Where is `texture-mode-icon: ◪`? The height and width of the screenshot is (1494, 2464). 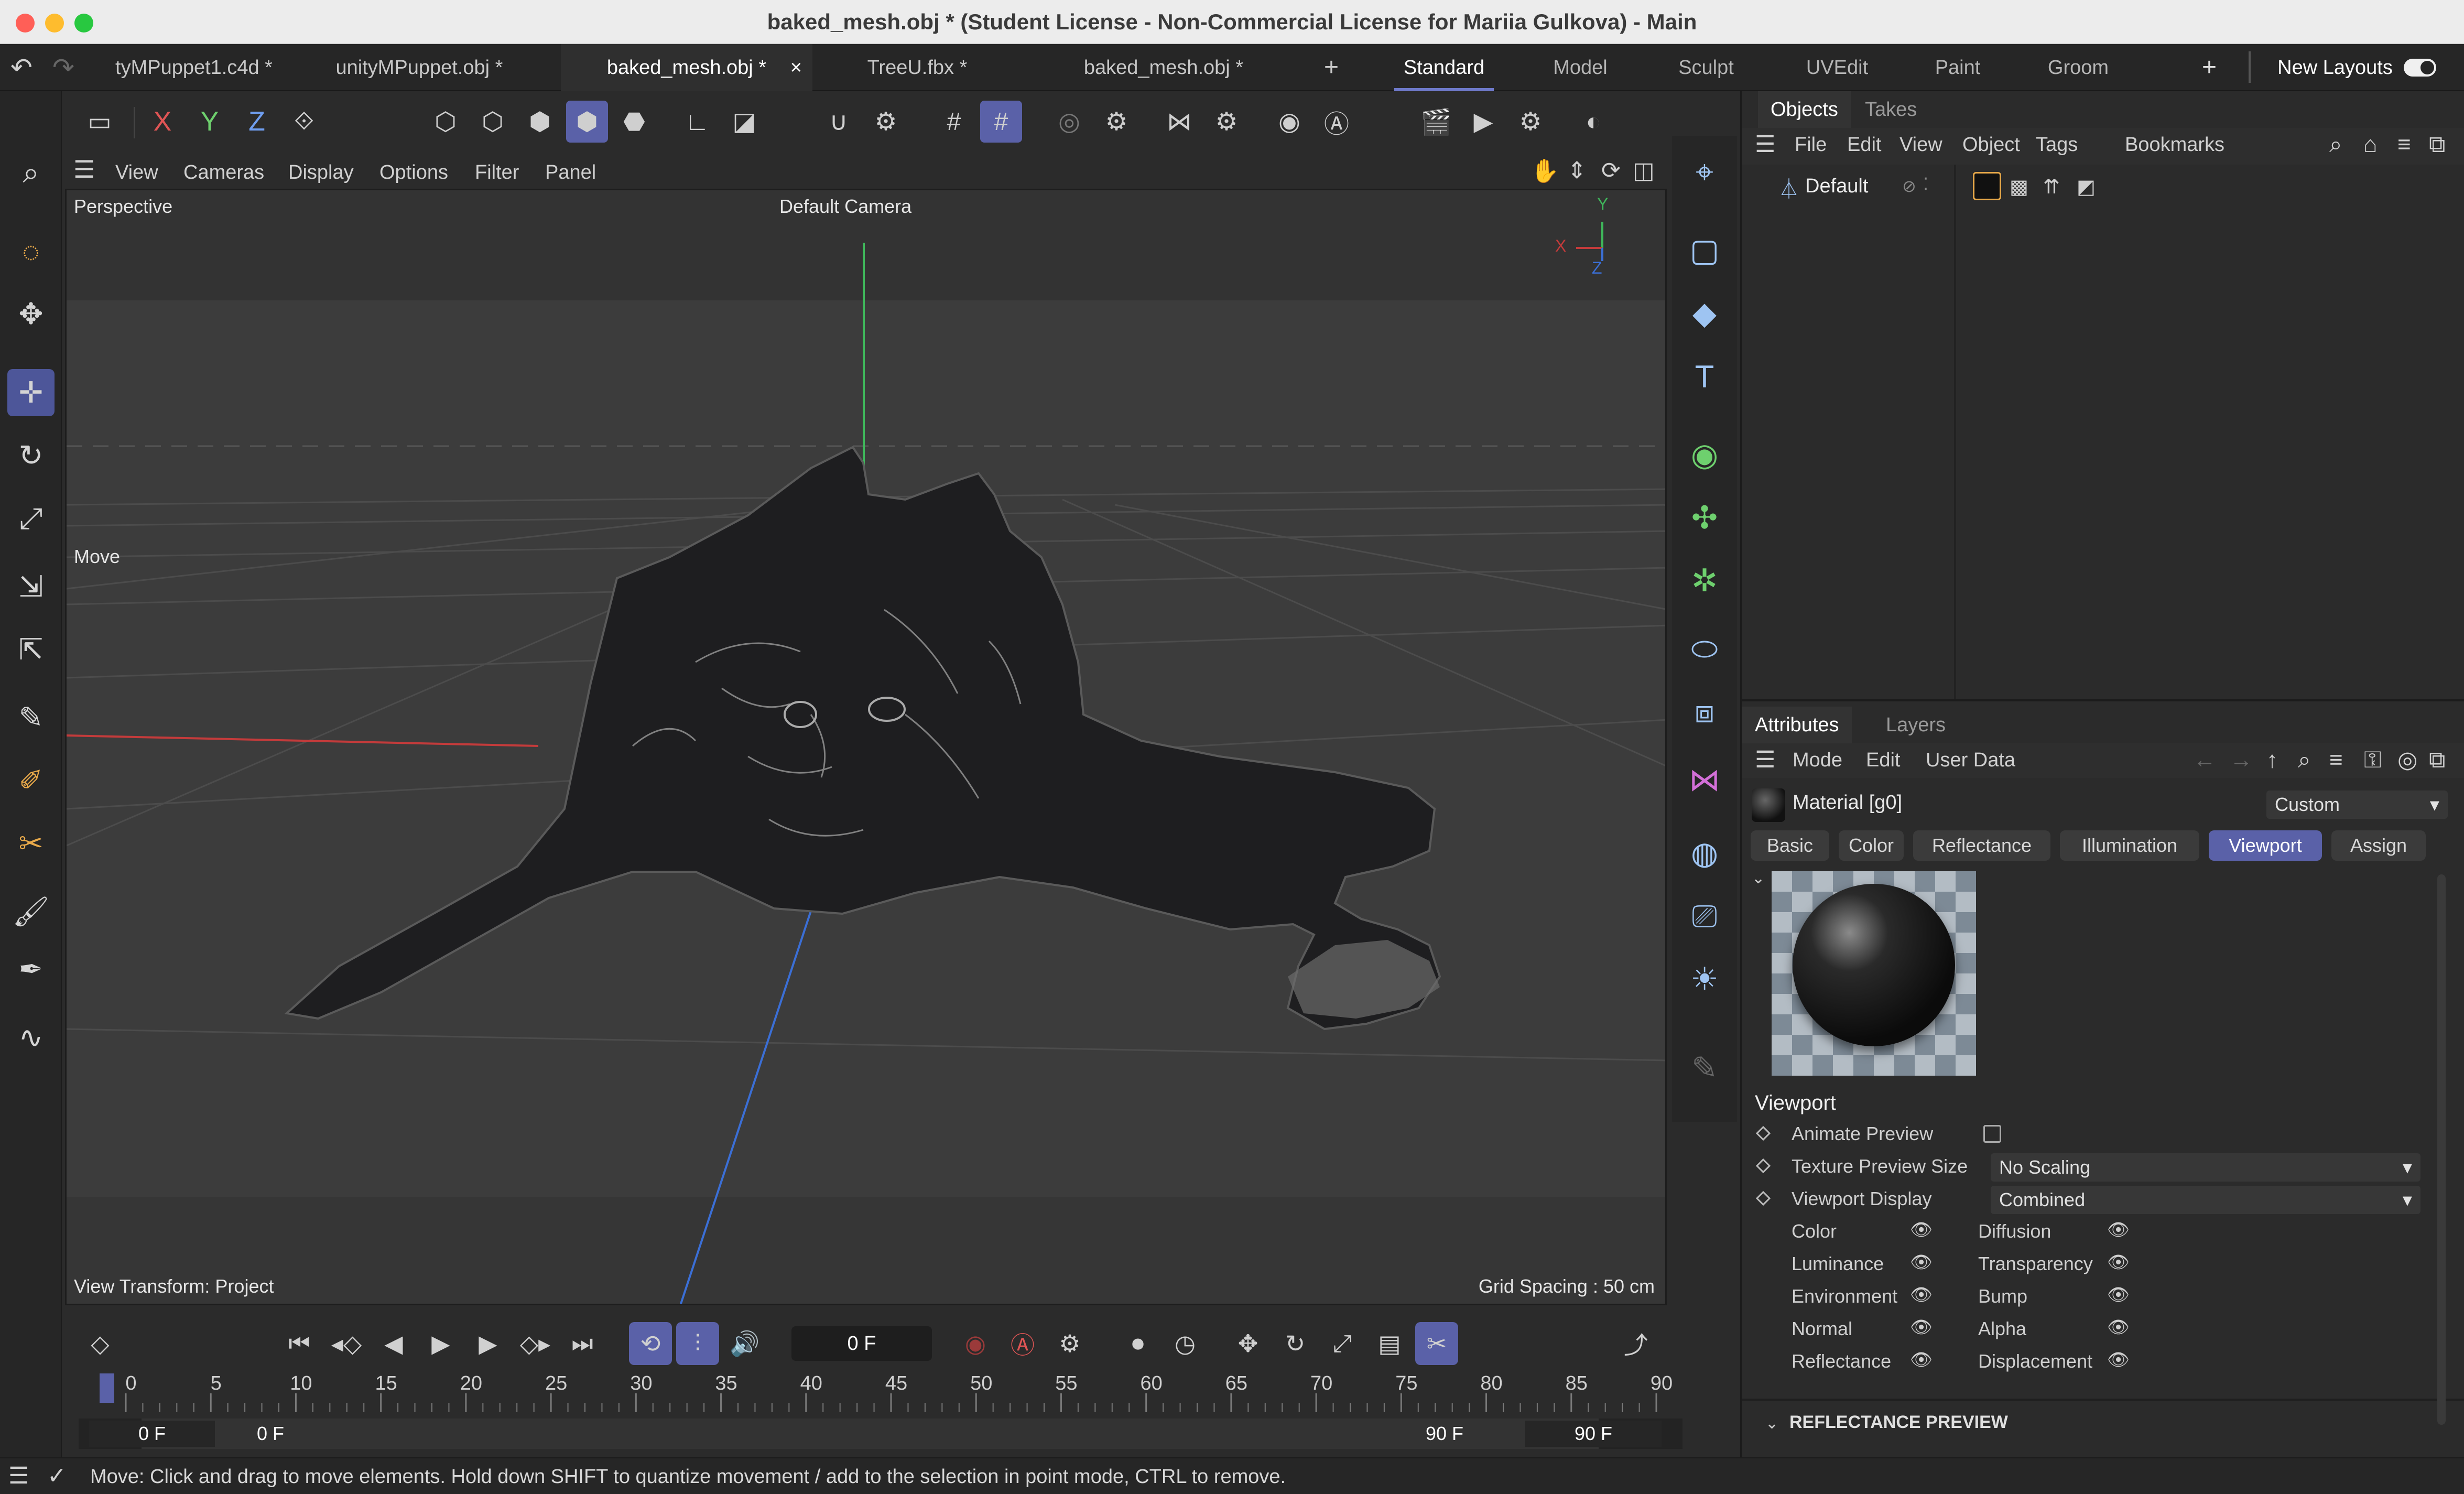
texture-mode-icon: ◪ is located at coordinates (744, 122).